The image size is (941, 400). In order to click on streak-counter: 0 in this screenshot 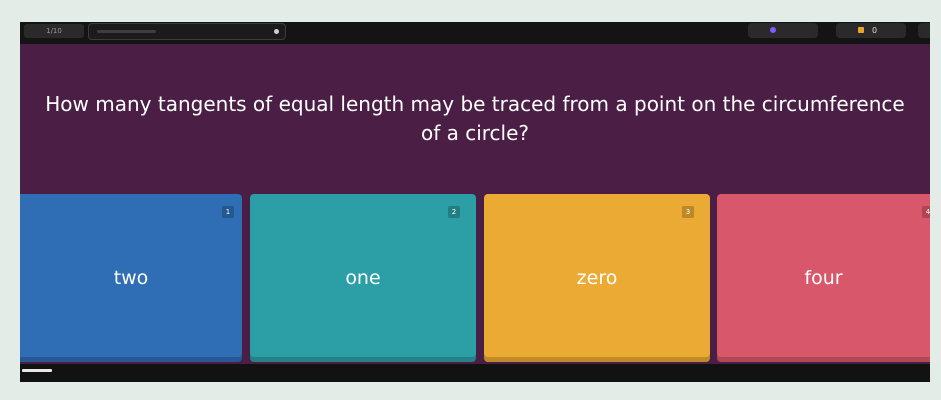, I will do `click(871, 30)`.